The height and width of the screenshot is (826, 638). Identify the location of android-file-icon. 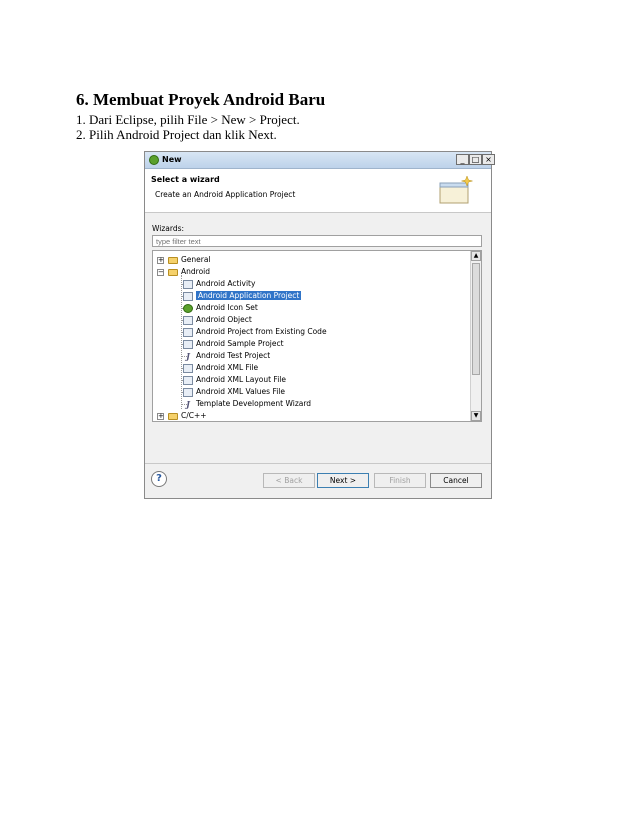
(188, 284).